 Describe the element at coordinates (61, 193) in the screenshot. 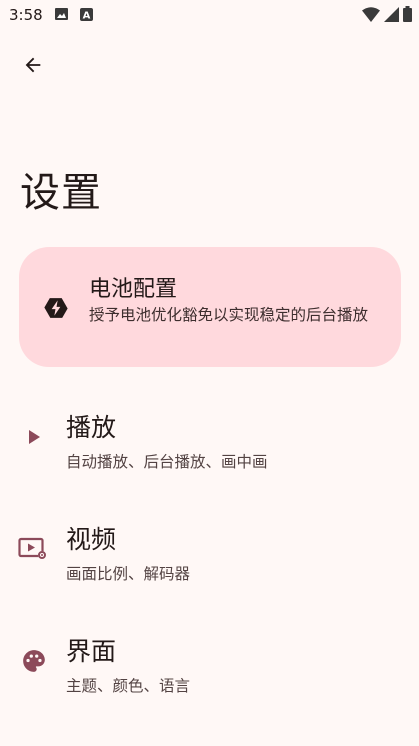

I see `page-title: 设置` at that location.